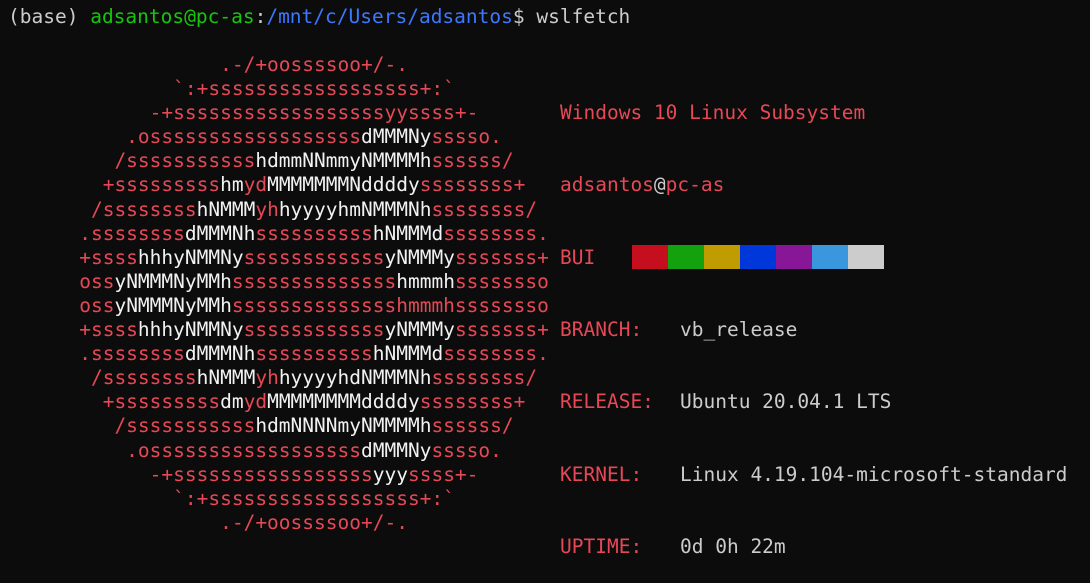 The image size is (1090, 583). I want to click on logo-segment: ssssssso, so click(501, 281).